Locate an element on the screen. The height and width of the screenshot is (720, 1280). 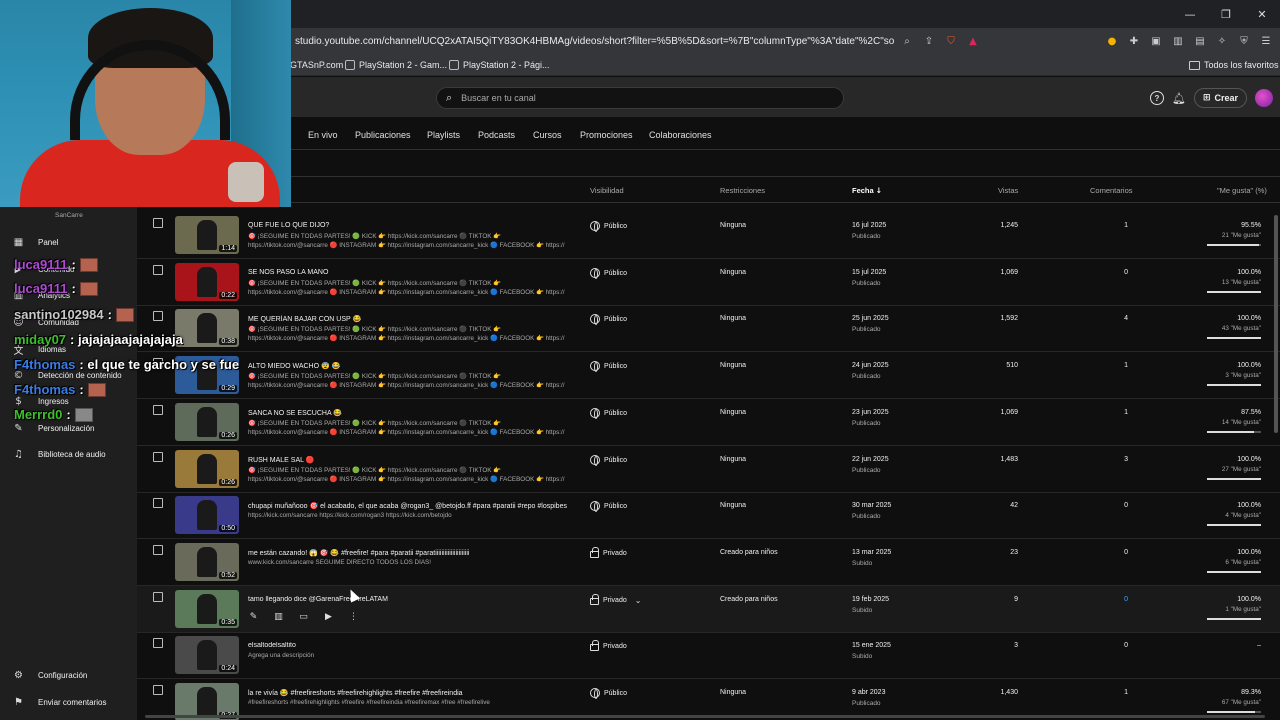
extensions-icon: ✚ is located at coordinates (1134, 41).